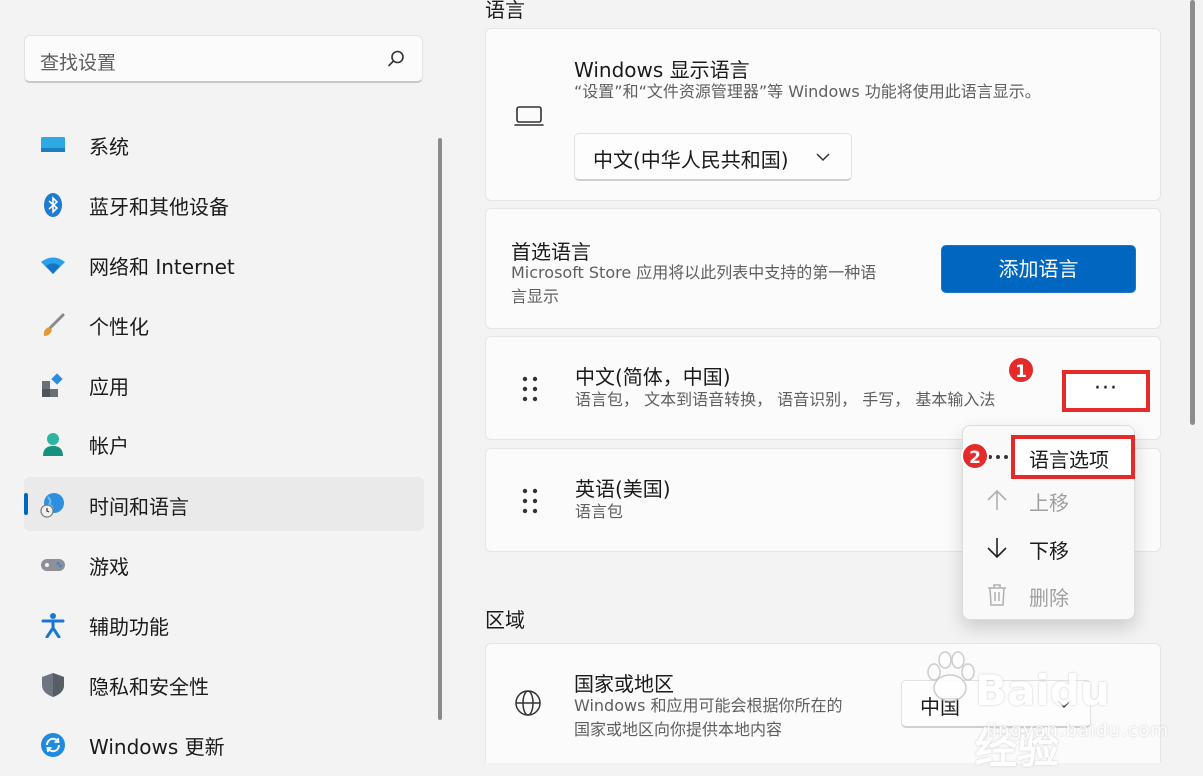 This screenshot has width=1203, height=776. What do you see at coordinates (529, 116) in the screenshot?
I see `laptop-icon` at bounding box center [529, 116].